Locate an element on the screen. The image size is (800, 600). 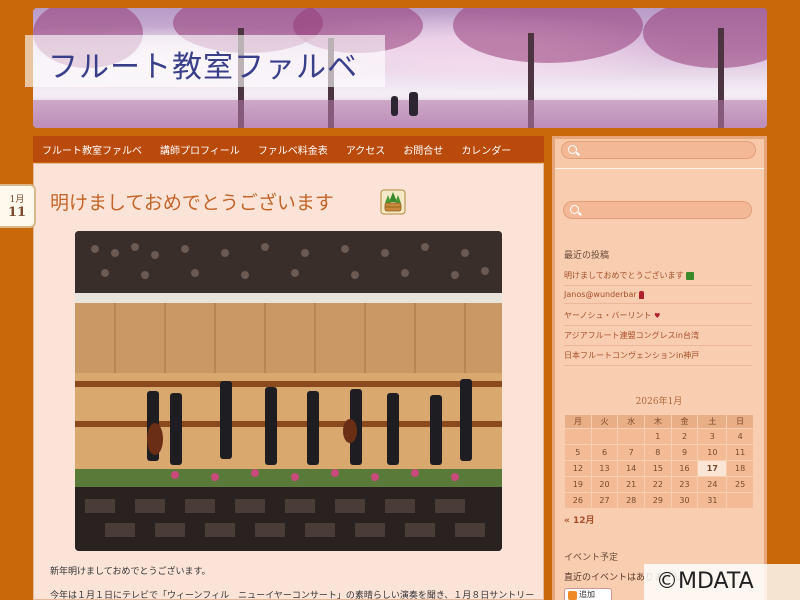
calendar-header: 水 is located at coordinates (631, 421).